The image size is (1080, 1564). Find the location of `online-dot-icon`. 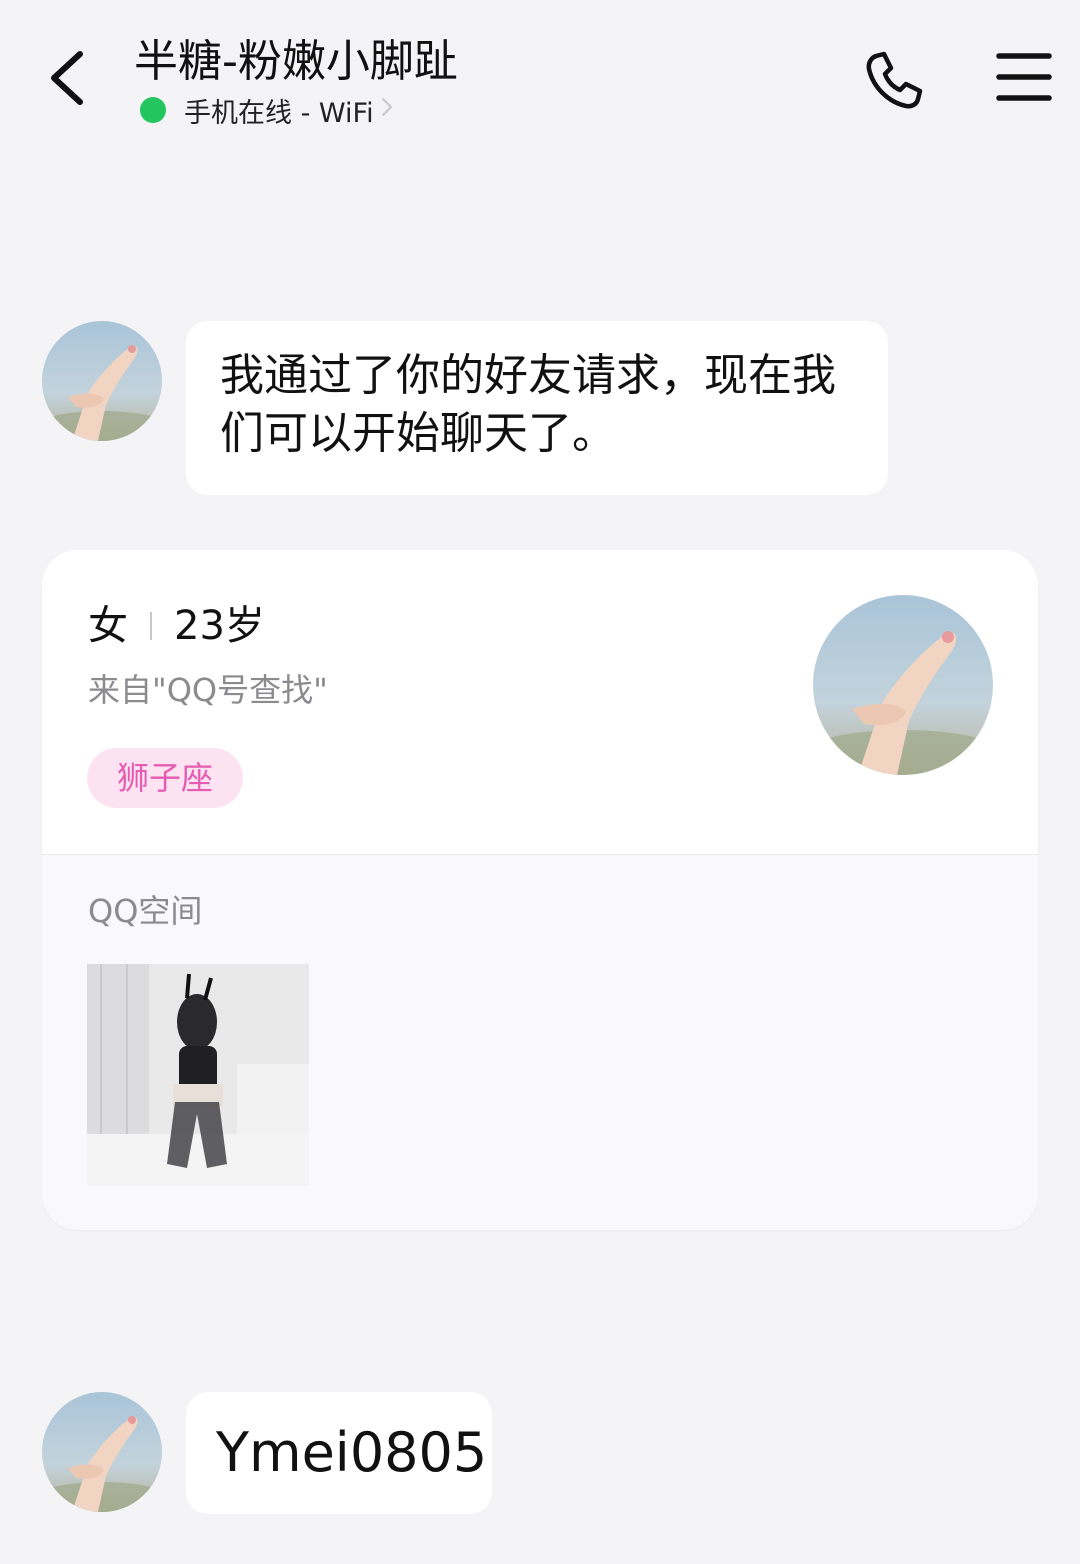

online-dot-icon is located at coordinates (153, 110).